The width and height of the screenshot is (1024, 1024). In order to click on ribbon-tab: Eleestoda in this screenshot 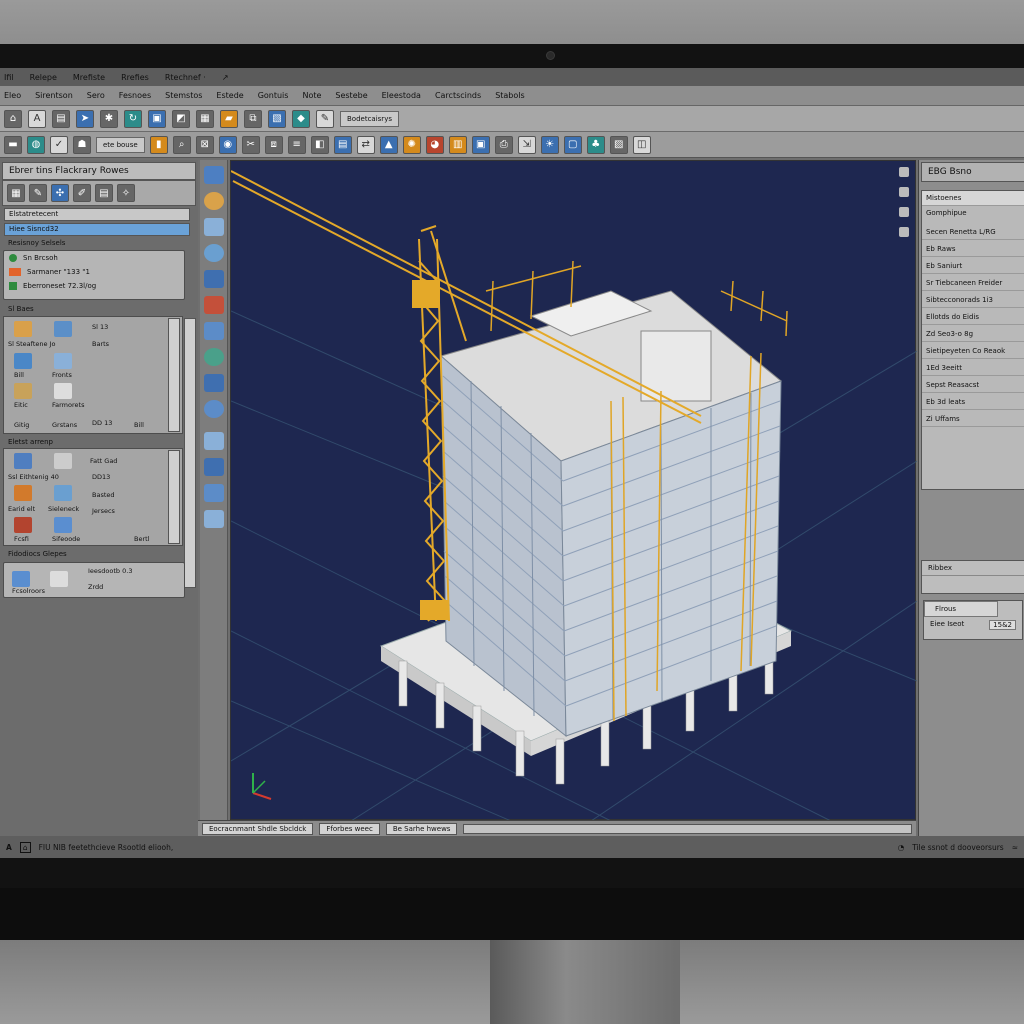, I will do `click(401, 95)`.